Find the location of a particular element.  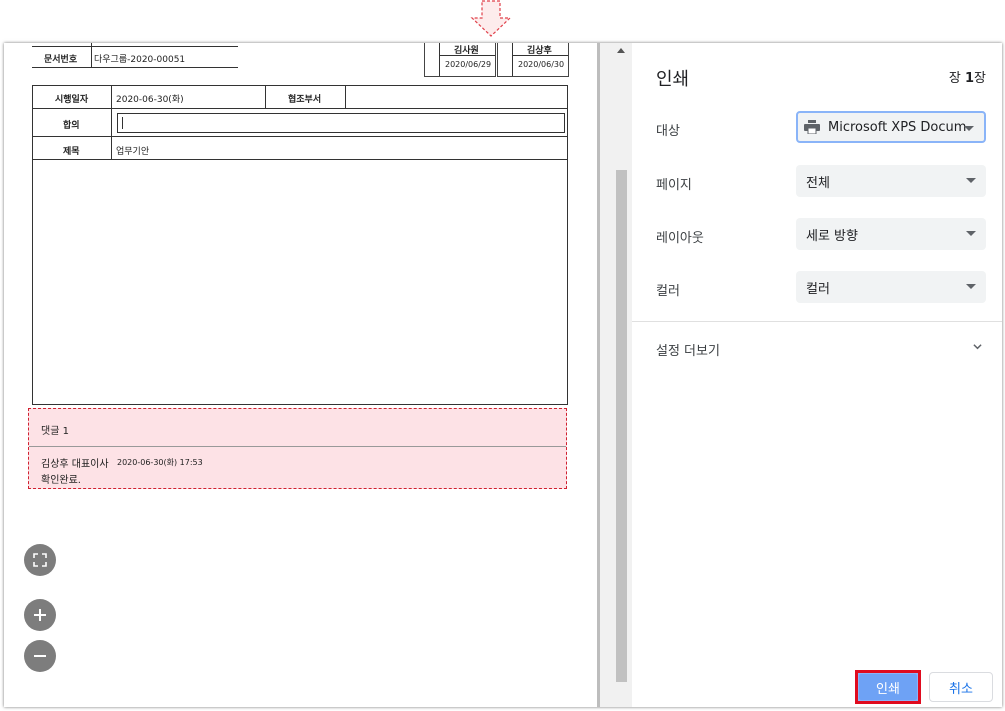

printer-icon is located at coordinates (812, 127).